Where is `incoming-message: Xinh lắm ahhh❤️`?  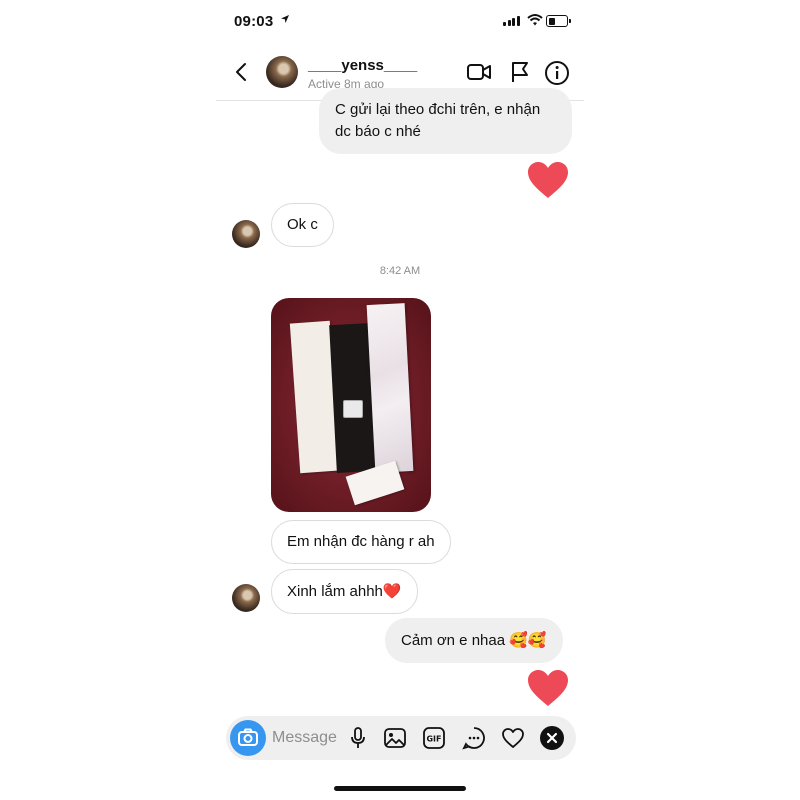
incoming-message: Xinh lắm ahhh❤️ is located at coordinates (344, 591).